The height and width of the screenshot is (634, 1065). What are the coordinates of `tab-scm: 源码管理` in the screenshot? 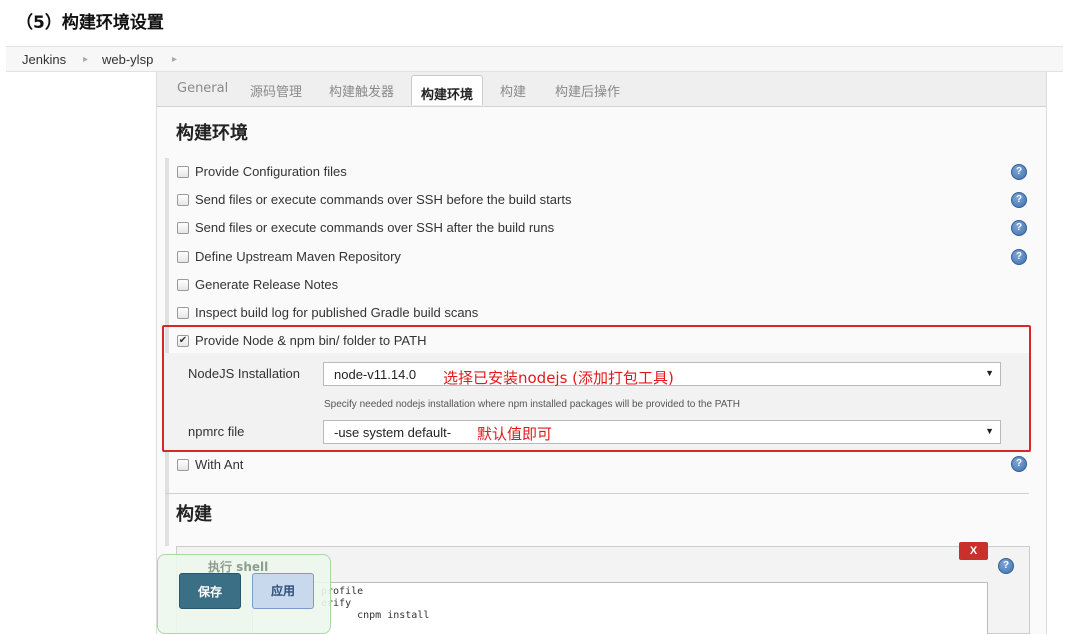 It's located at (276, 90).